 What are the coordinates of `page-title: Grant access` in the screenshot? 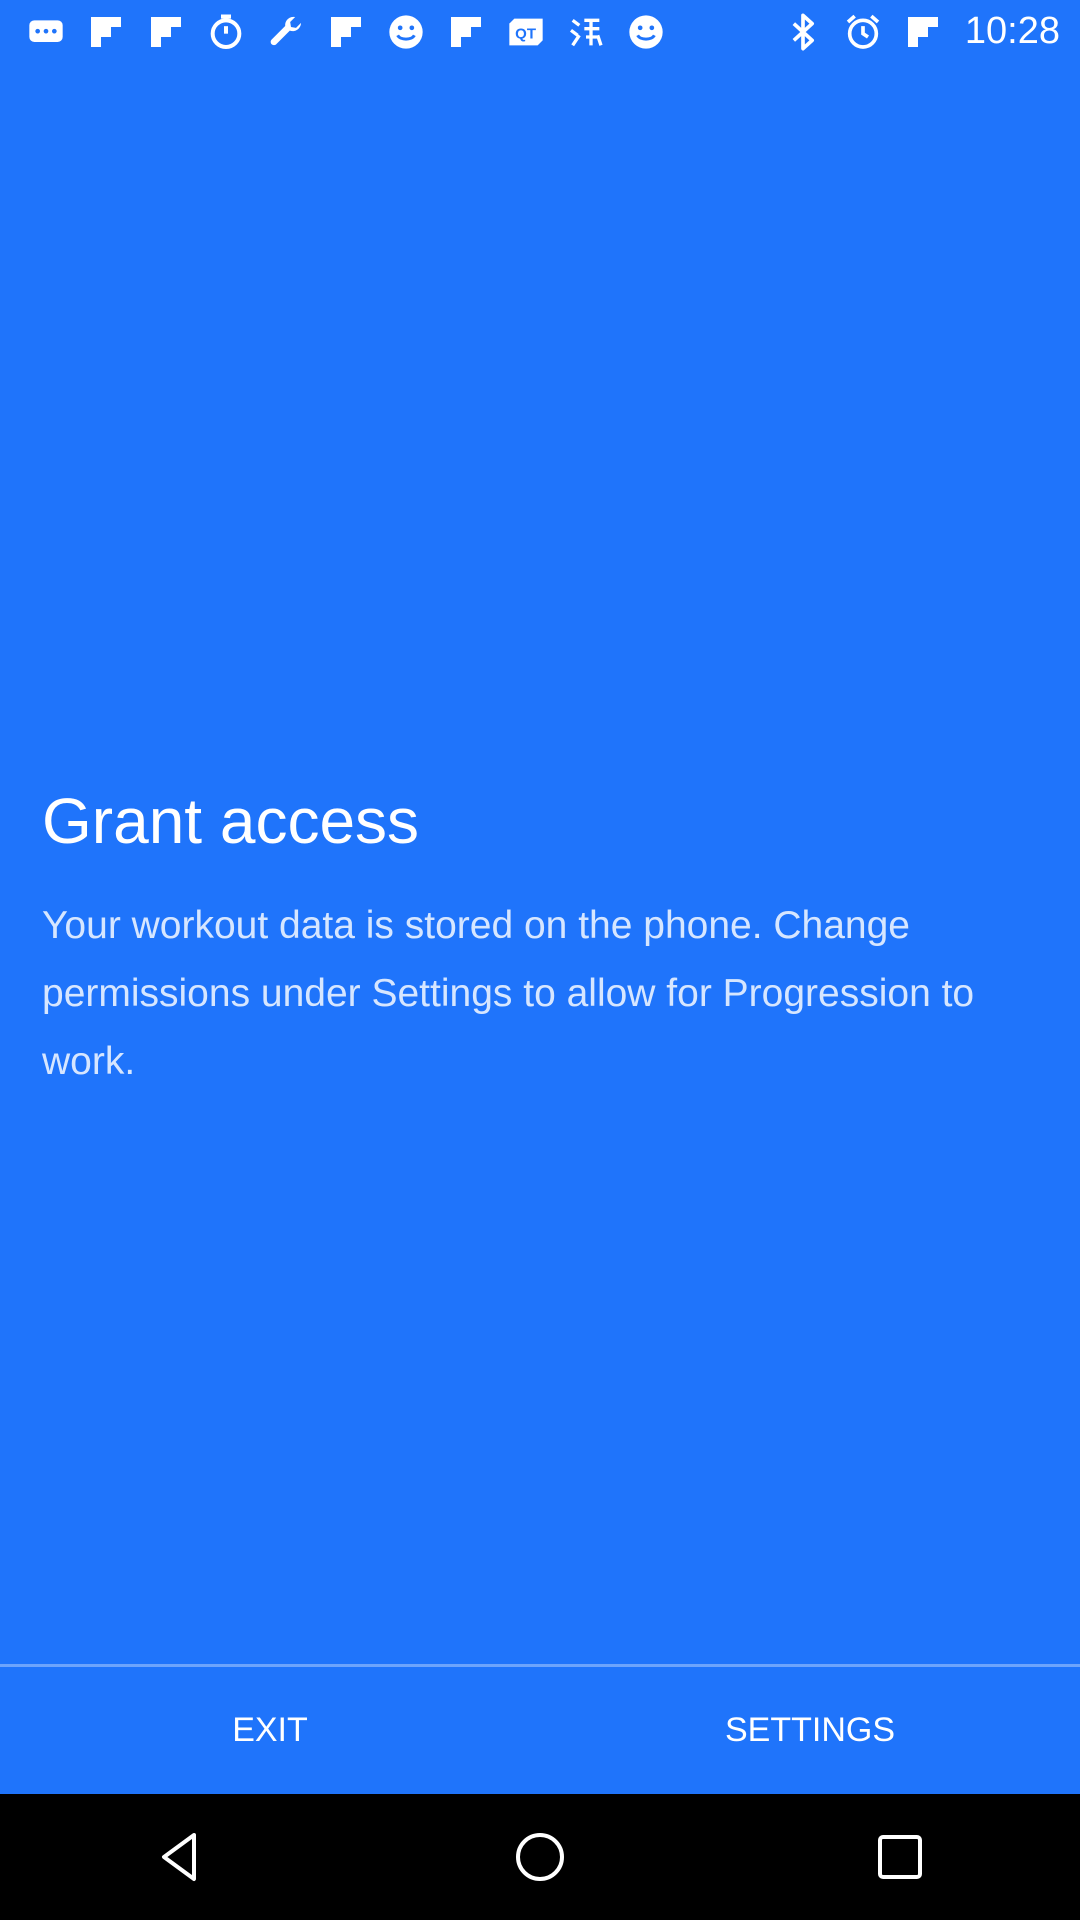 It's located at (231, 821).